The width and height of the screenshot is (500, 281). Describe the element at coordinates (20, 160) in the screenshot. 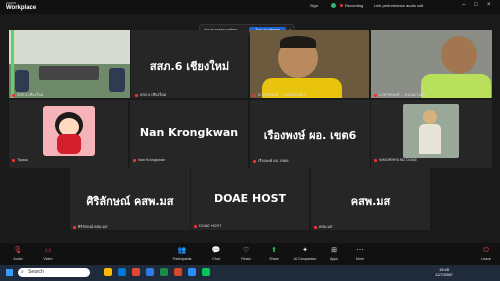

I see `participant-name: Tipasu` at that location.